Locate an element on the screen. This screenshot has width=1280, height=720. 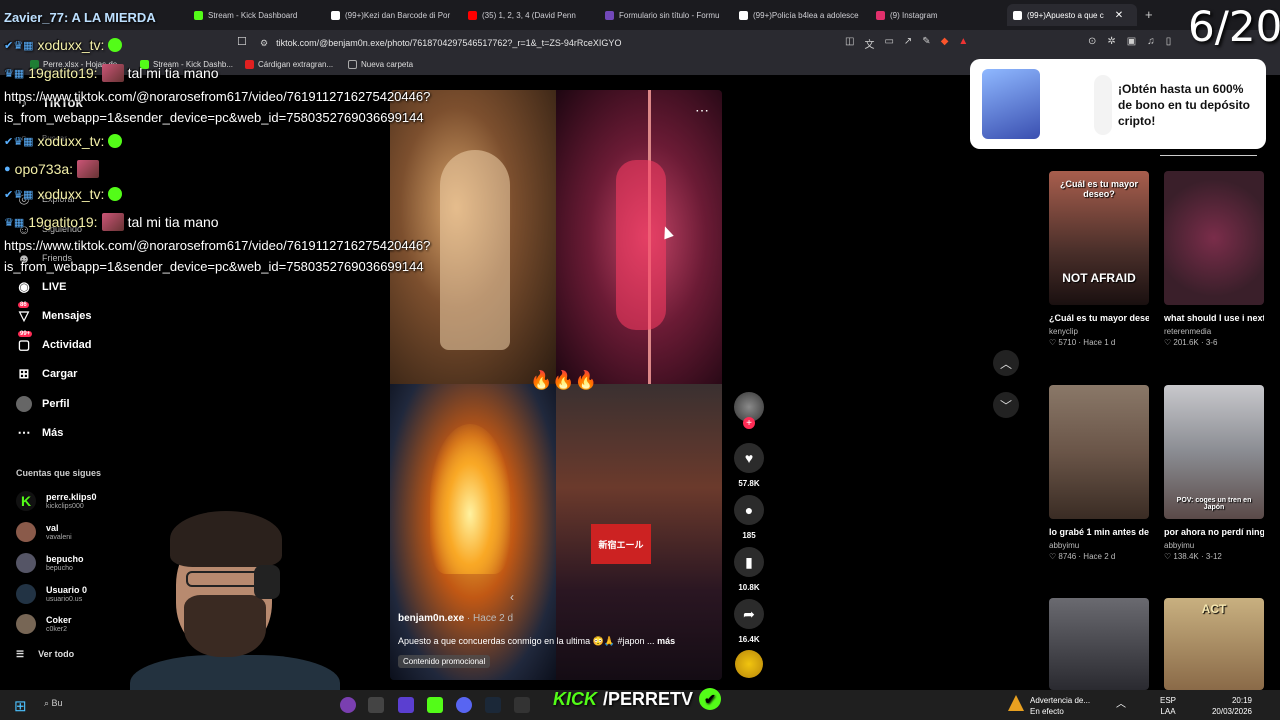
instagram-icon is located at coordinates (880, 15).